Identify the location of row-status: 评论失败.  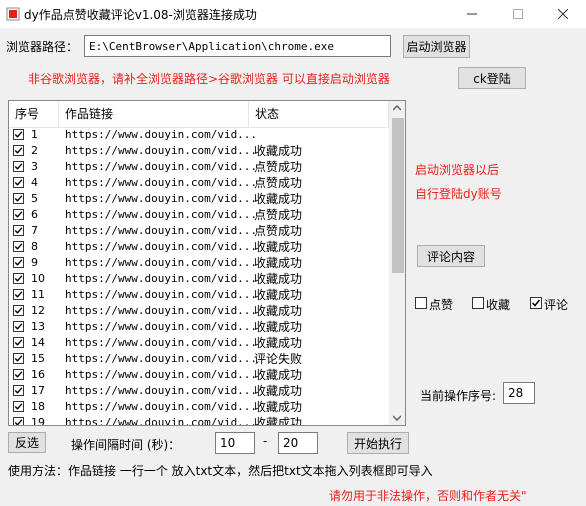
(278, 359).